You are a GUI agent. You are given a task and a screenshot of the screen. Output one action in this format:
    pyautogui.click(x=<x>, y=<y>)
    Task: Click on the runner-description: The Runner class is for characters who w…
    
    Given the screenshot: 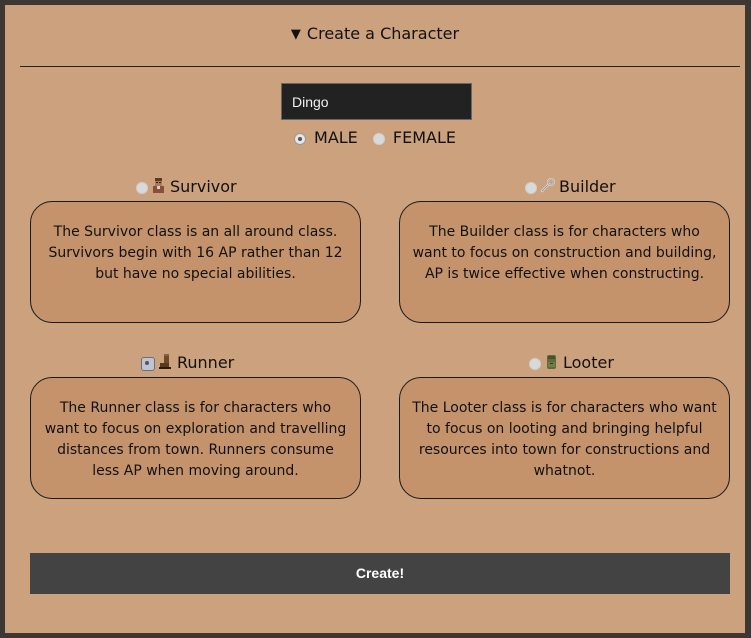 What is the action you would take?
    pyautogui.click(x=195, y=439)
    